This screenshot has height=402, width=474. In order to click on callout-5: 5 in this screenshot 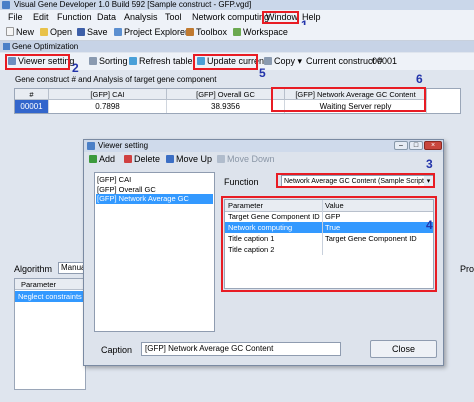, I will do `click(262, 73)`.